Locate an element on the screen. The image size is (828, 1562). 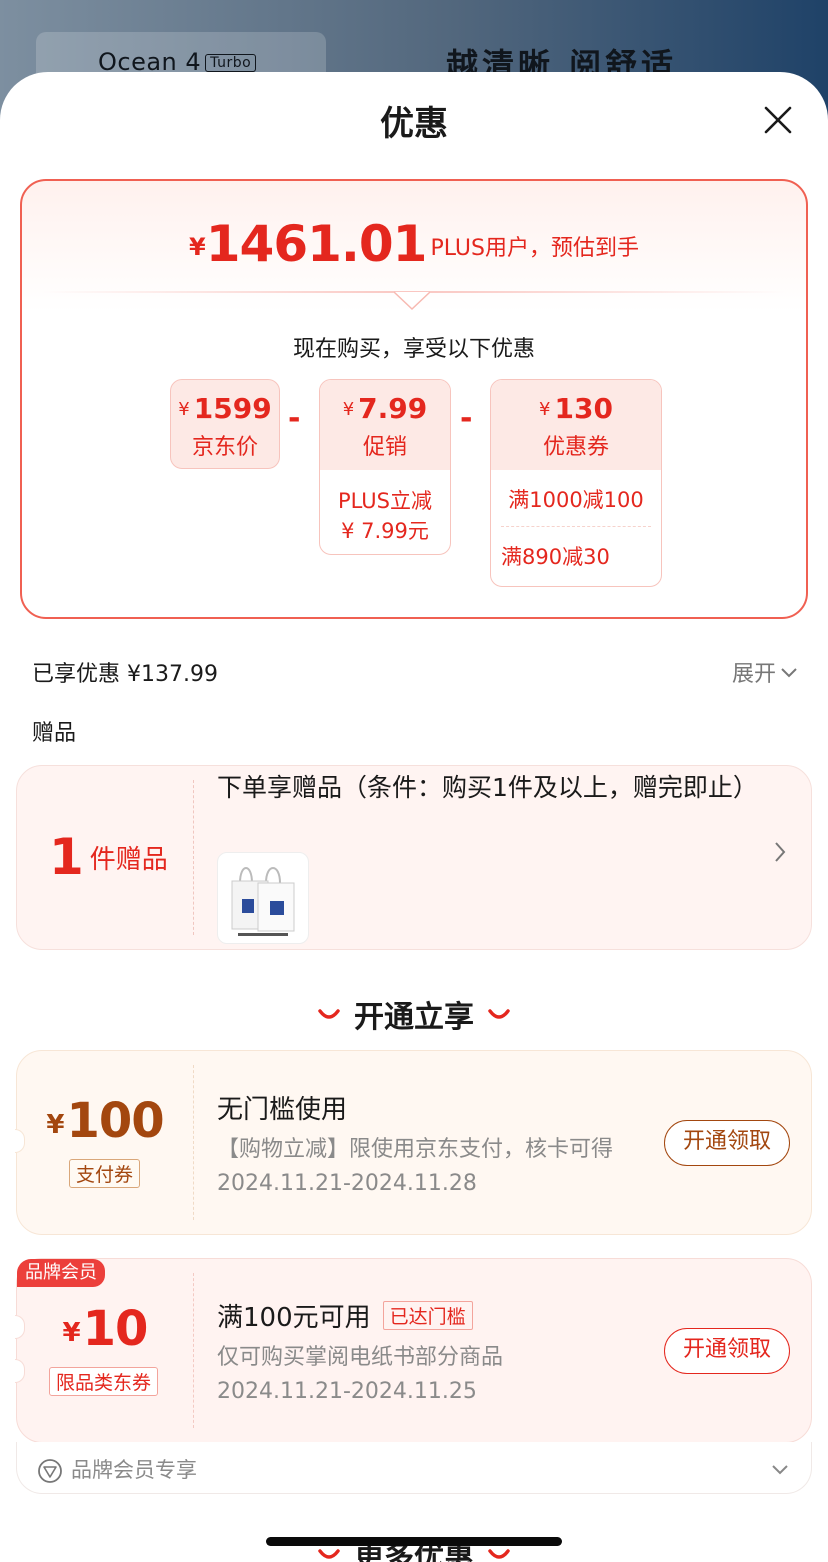
coupon-amount-value: 100 is located at coordinates (115, 1121).